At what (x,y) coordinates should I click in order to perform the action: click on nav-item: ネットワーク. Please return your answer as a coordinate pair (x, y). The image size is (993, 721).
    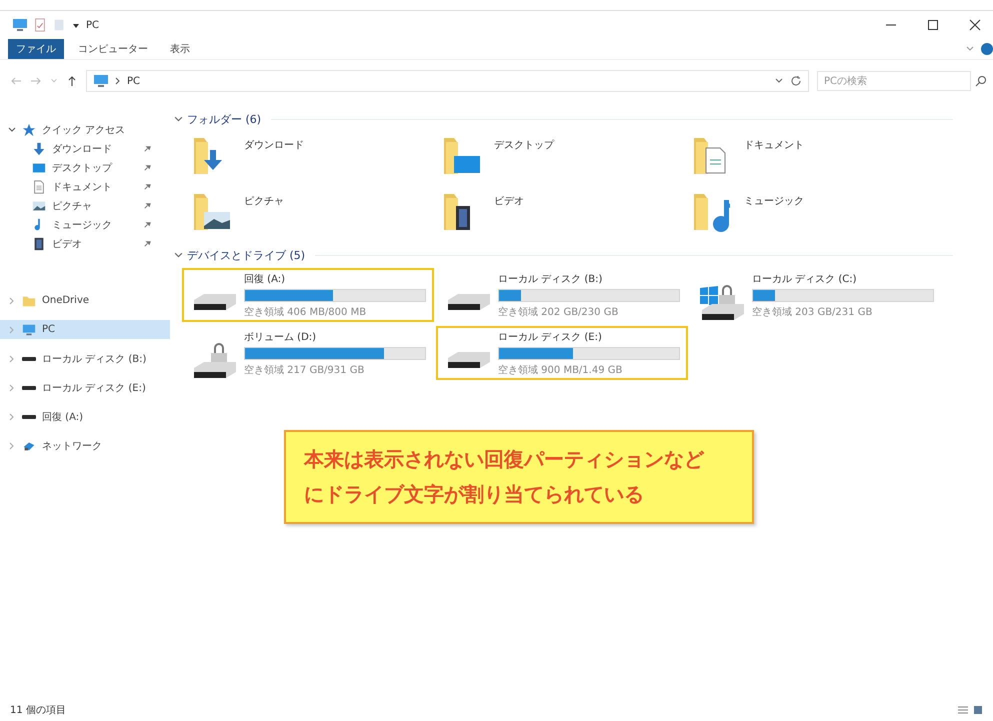
    Looking at the image, I should click on (85, 445).